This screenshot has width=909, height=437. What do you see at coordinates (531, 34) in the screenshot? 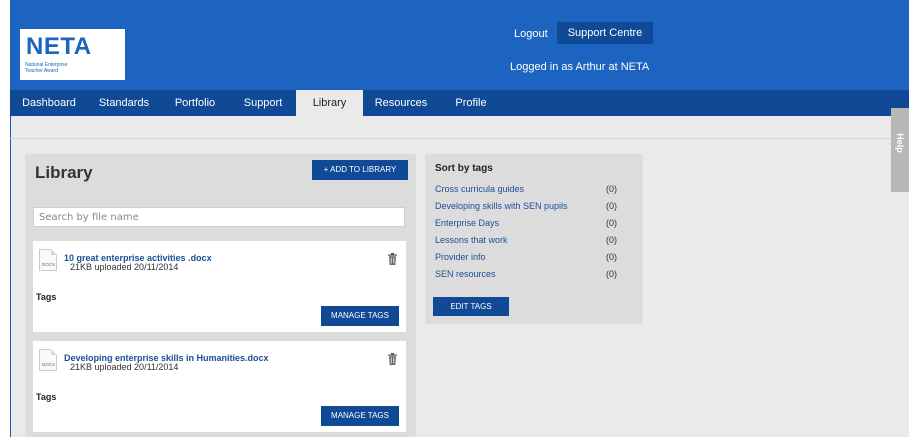
I see `logout-link: Logout` at bounding box center [531, 34].